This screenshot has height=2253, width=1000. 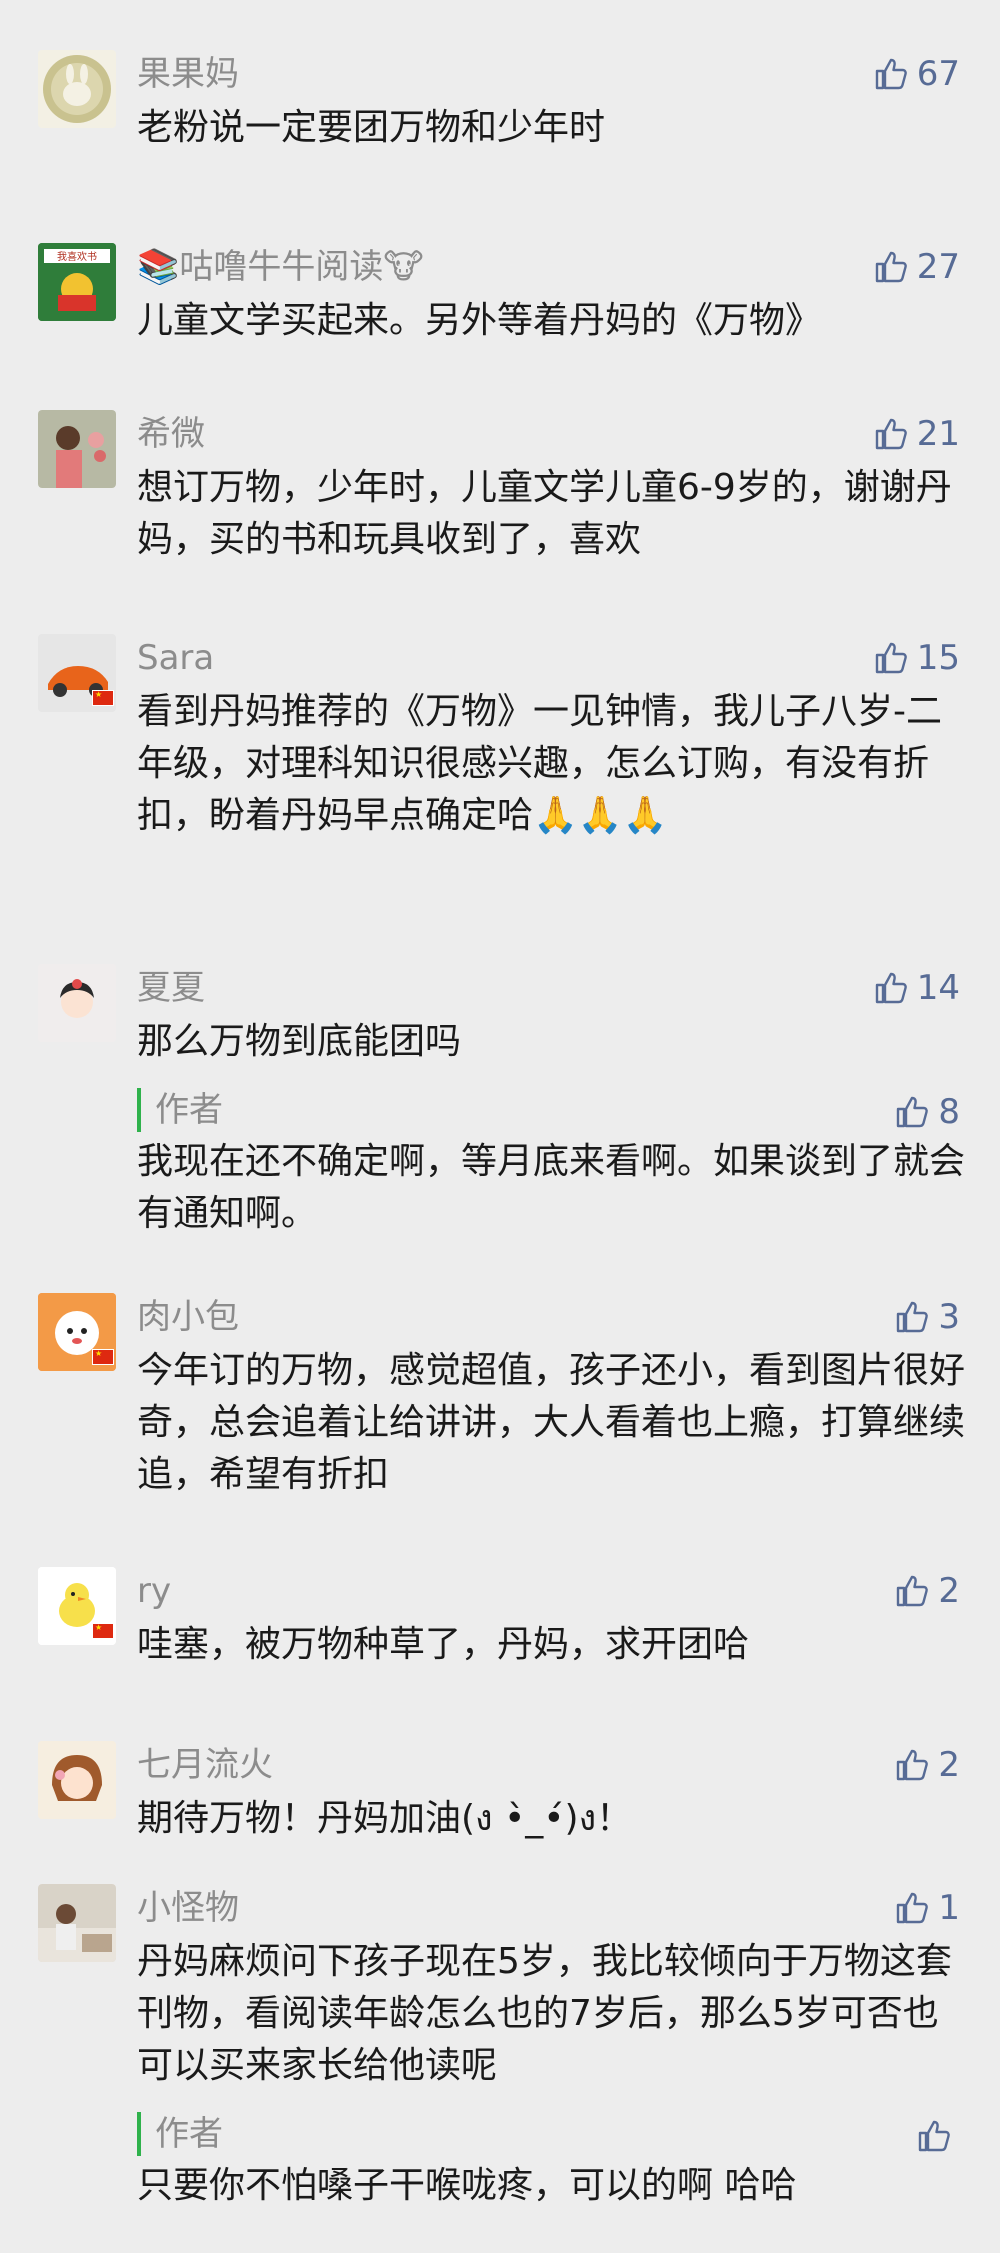 What do you see at coordinates (188, 1908) in the screenshot?
I see `commenter-name: 小怪物` at bounding box center [188, 1908].